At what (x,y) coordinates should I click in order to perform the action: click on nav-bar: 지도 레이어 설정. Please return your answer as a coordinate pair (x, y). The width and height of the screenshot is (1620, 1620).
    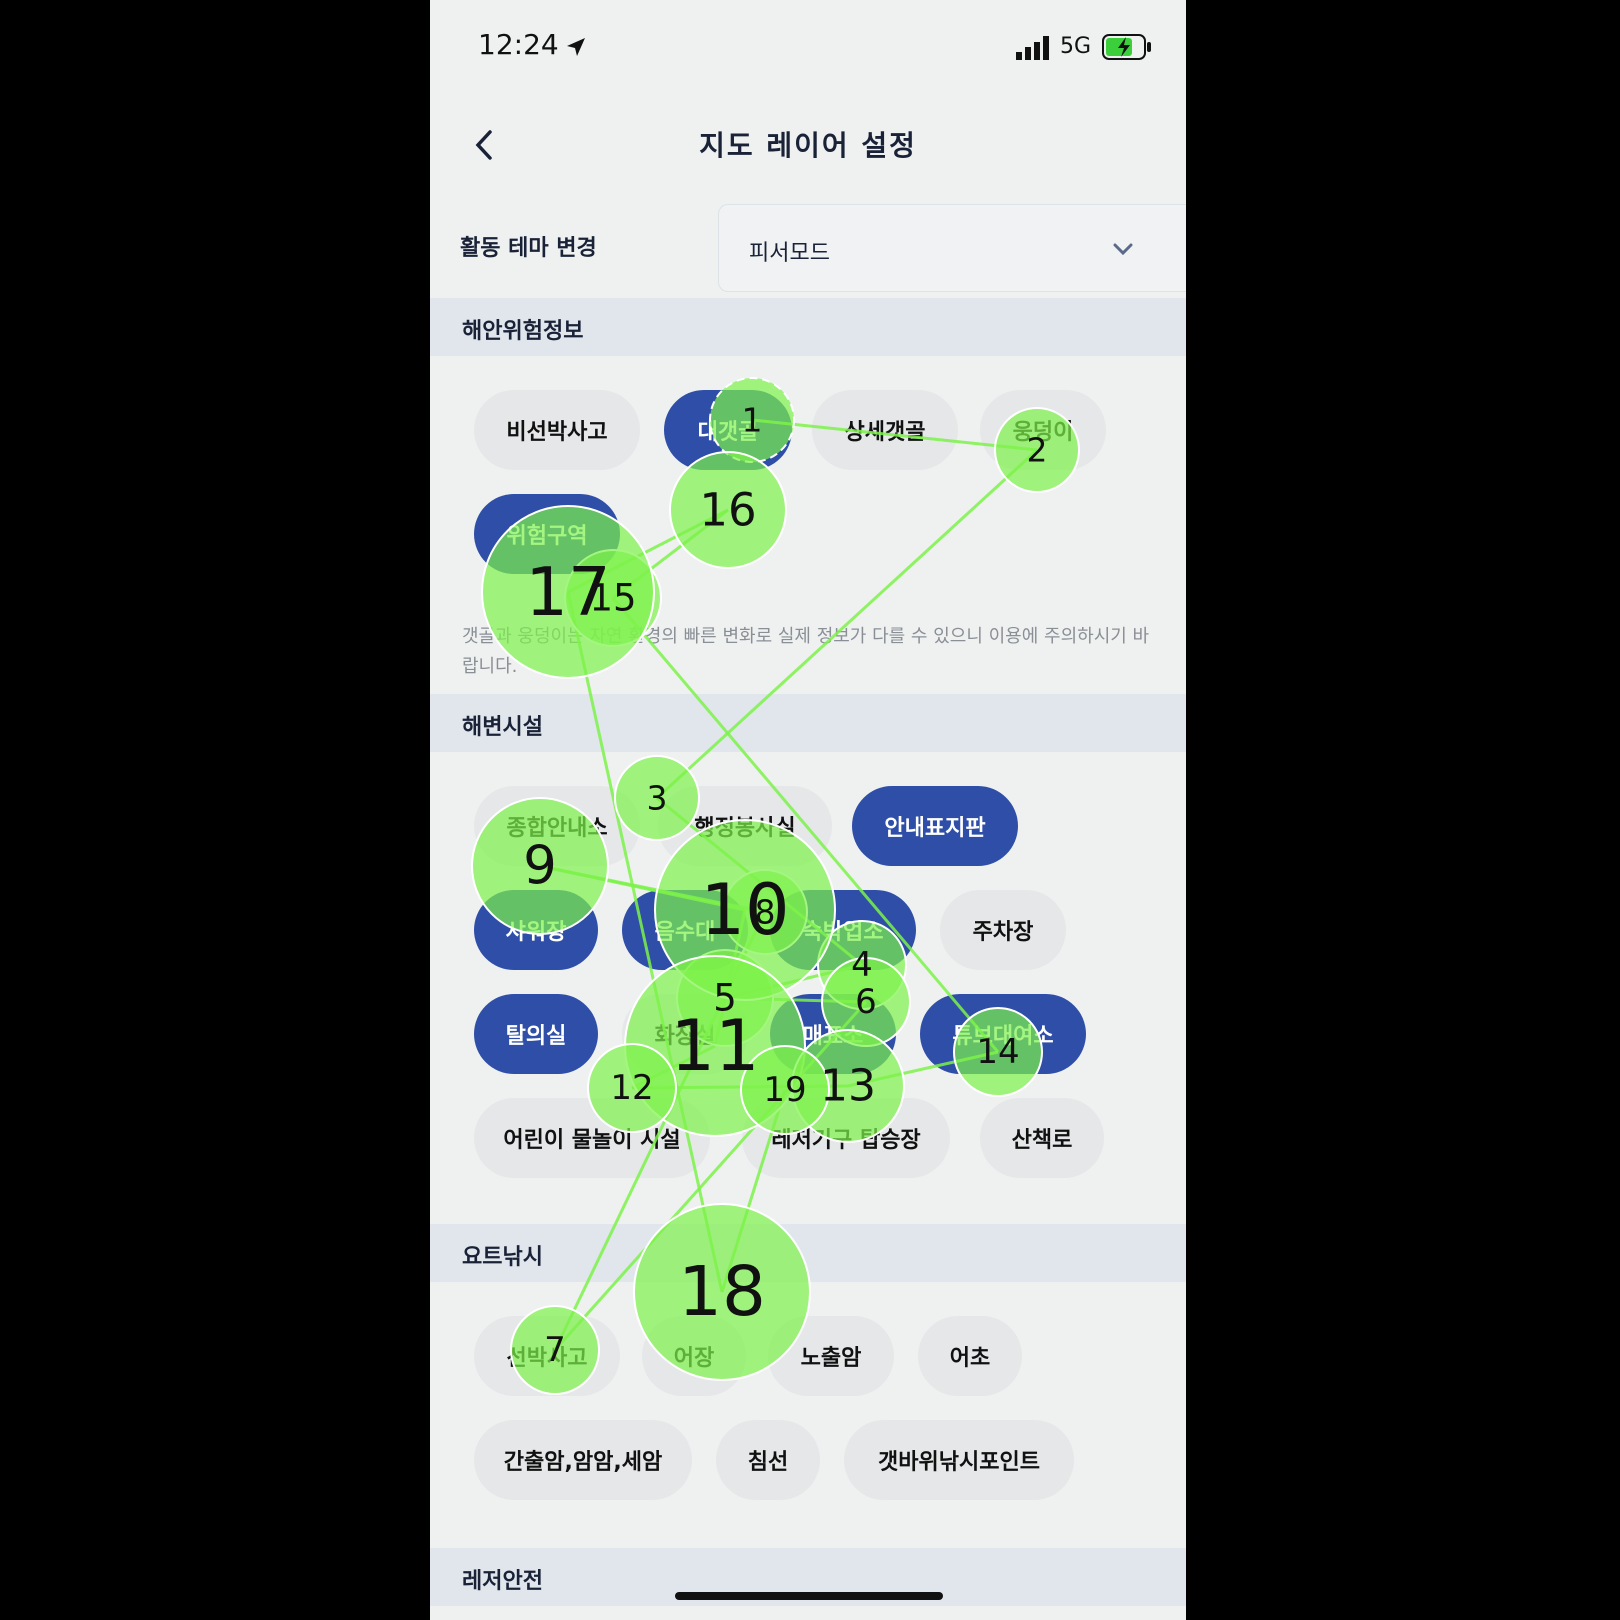
    Looking at the image, I should click on (808, 145).